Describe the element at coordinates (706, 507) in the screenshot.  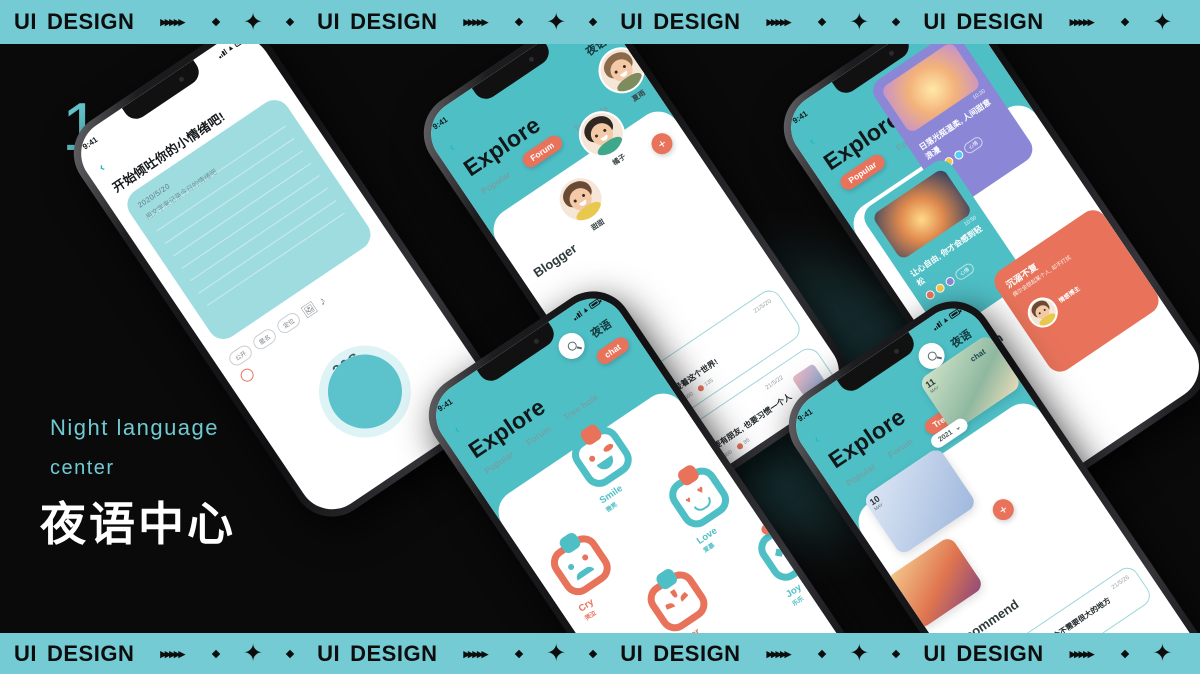
I see `emotion-love: ♥ ♥ Love 爱慕` at that location.